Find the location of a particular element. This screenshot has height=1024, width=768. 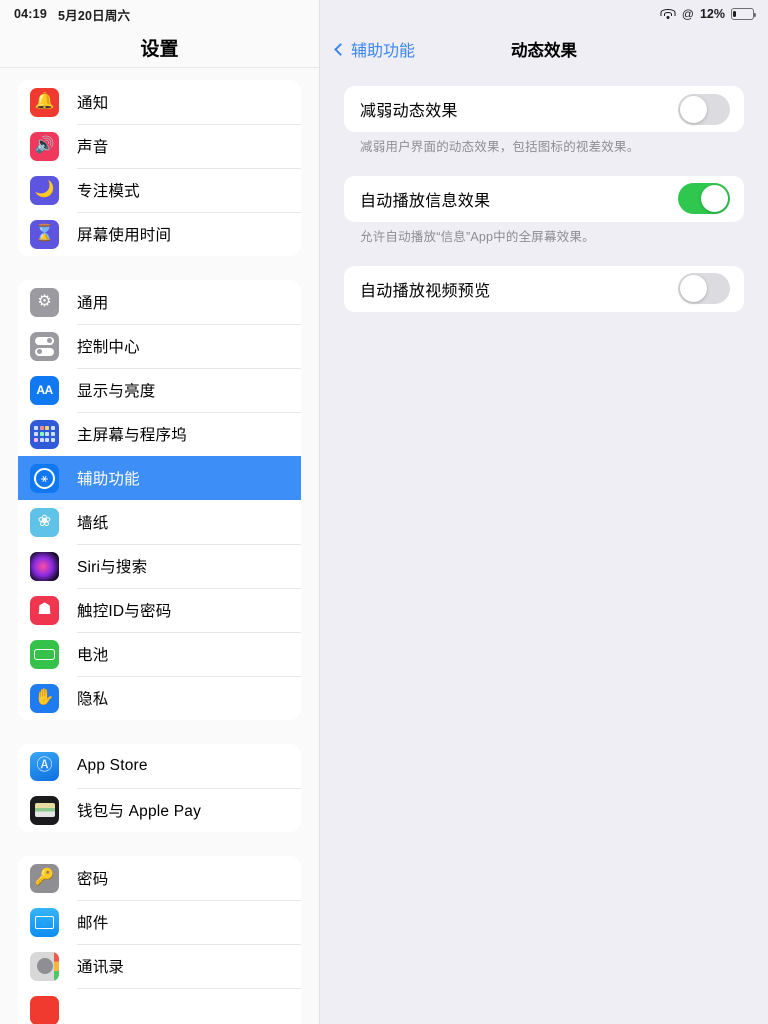

wifi-icon is located at coordinates (668, 14).